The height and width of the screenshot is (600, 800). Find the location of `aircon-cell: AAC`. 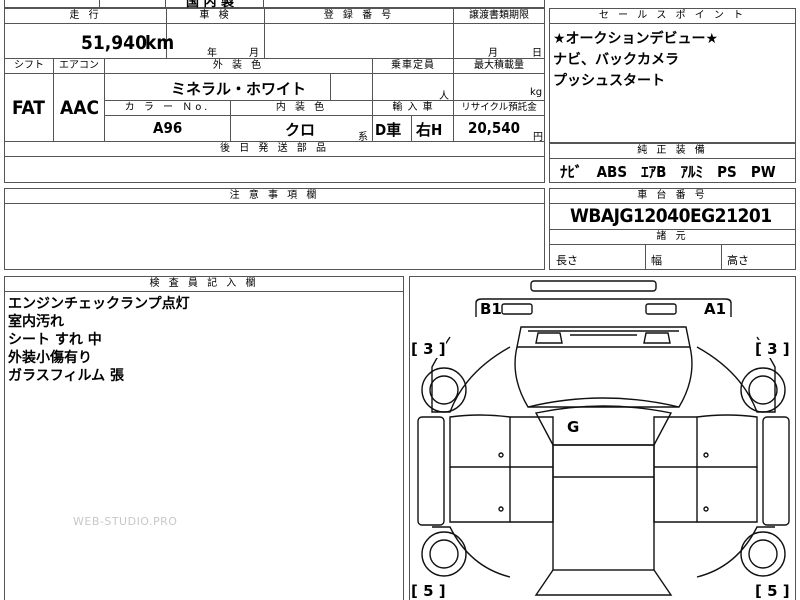

aircon-cell: AAC is located at coordinates (79, 108).